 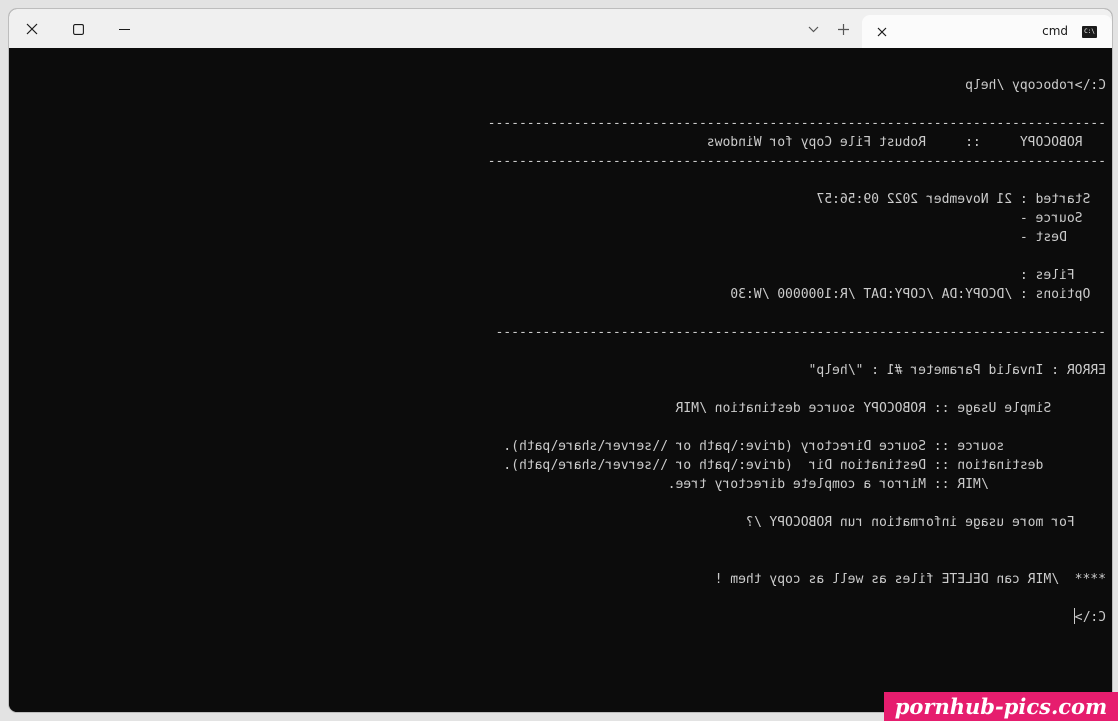 I want to click on chevron-down-icon, so click(x=813, y=29).